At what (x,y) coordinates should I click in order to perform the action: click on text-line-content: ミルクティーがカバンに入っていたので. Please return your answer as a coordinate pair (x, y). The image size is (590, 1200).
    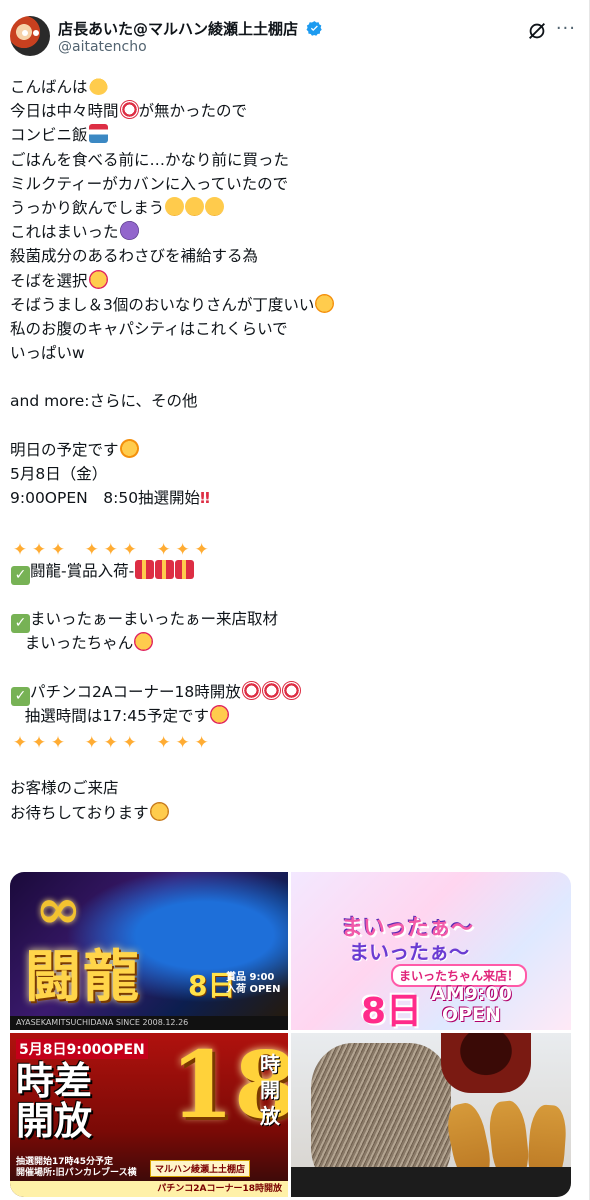
    Looking at the image, I should click on (149, 183).